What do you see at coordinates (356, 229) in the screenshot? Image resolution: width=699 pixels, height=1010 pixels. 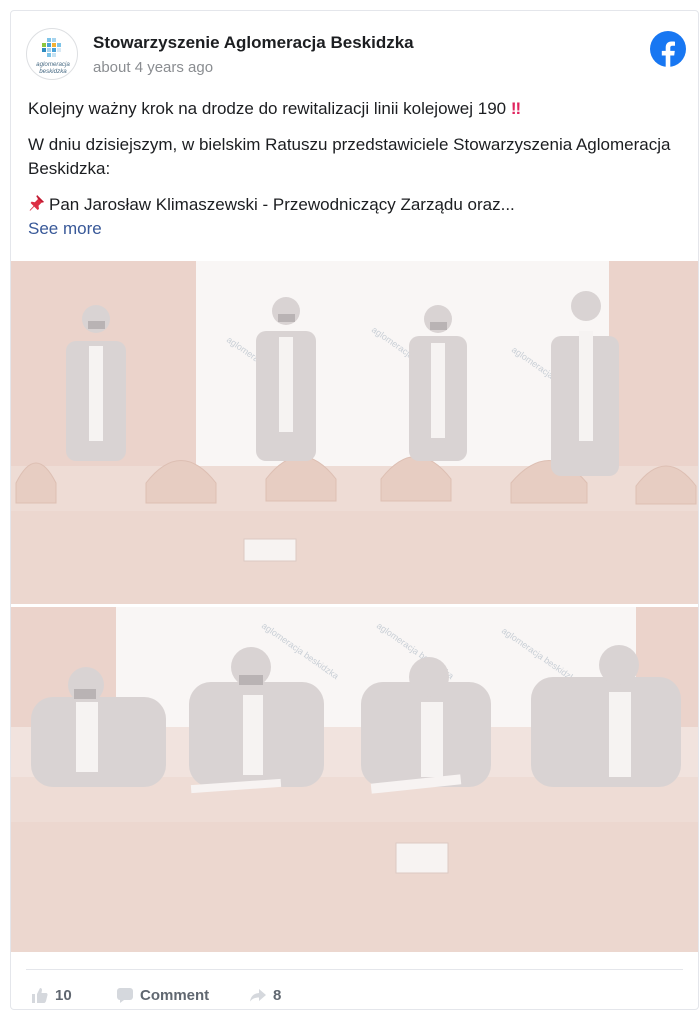 I see `see-more-link: See more` at bounding box center [356, 229].